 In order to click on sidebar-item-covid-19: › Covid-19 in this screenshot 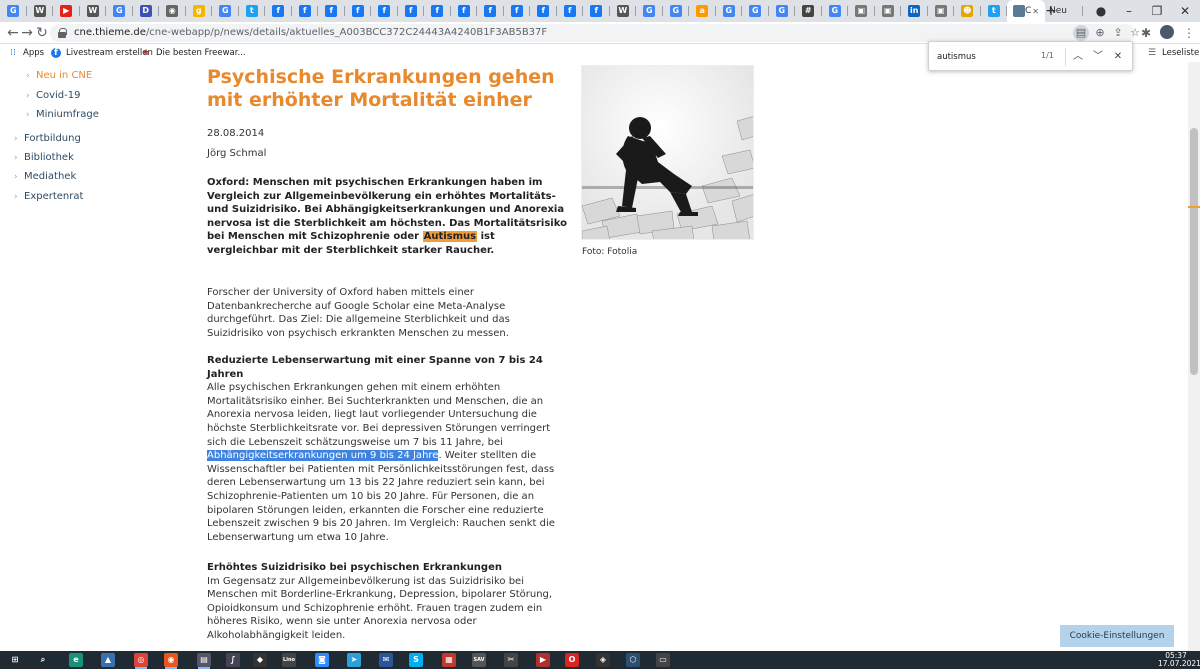, I will do `click(53, 95)`.